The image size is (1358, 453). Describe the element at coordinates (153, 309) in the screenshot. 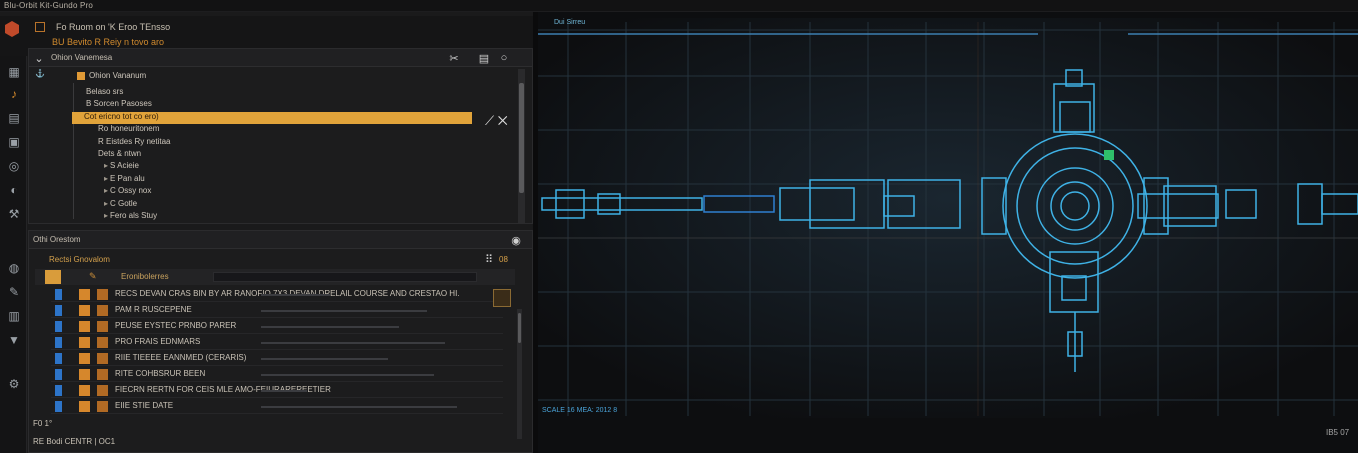

I see `property-row-label: PAM R RUSCEPENE` at that location.